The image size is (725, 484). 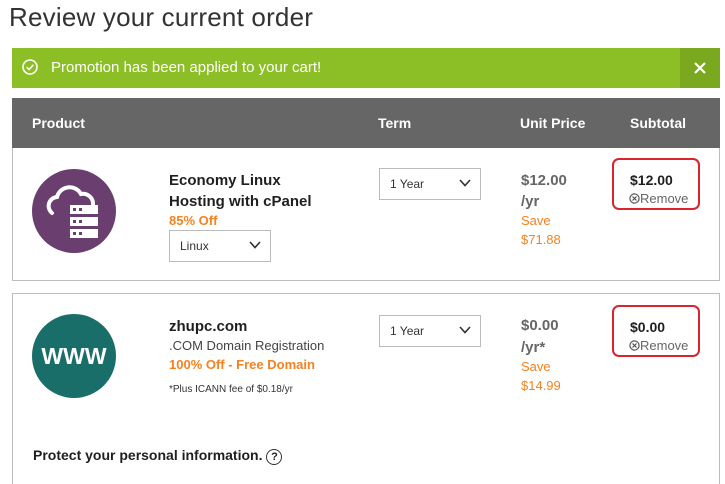 What do you see at coordinates (208, 326) in the screenshot?
I see `domain-name: zhupc.com` at bounding box center [208, 326].